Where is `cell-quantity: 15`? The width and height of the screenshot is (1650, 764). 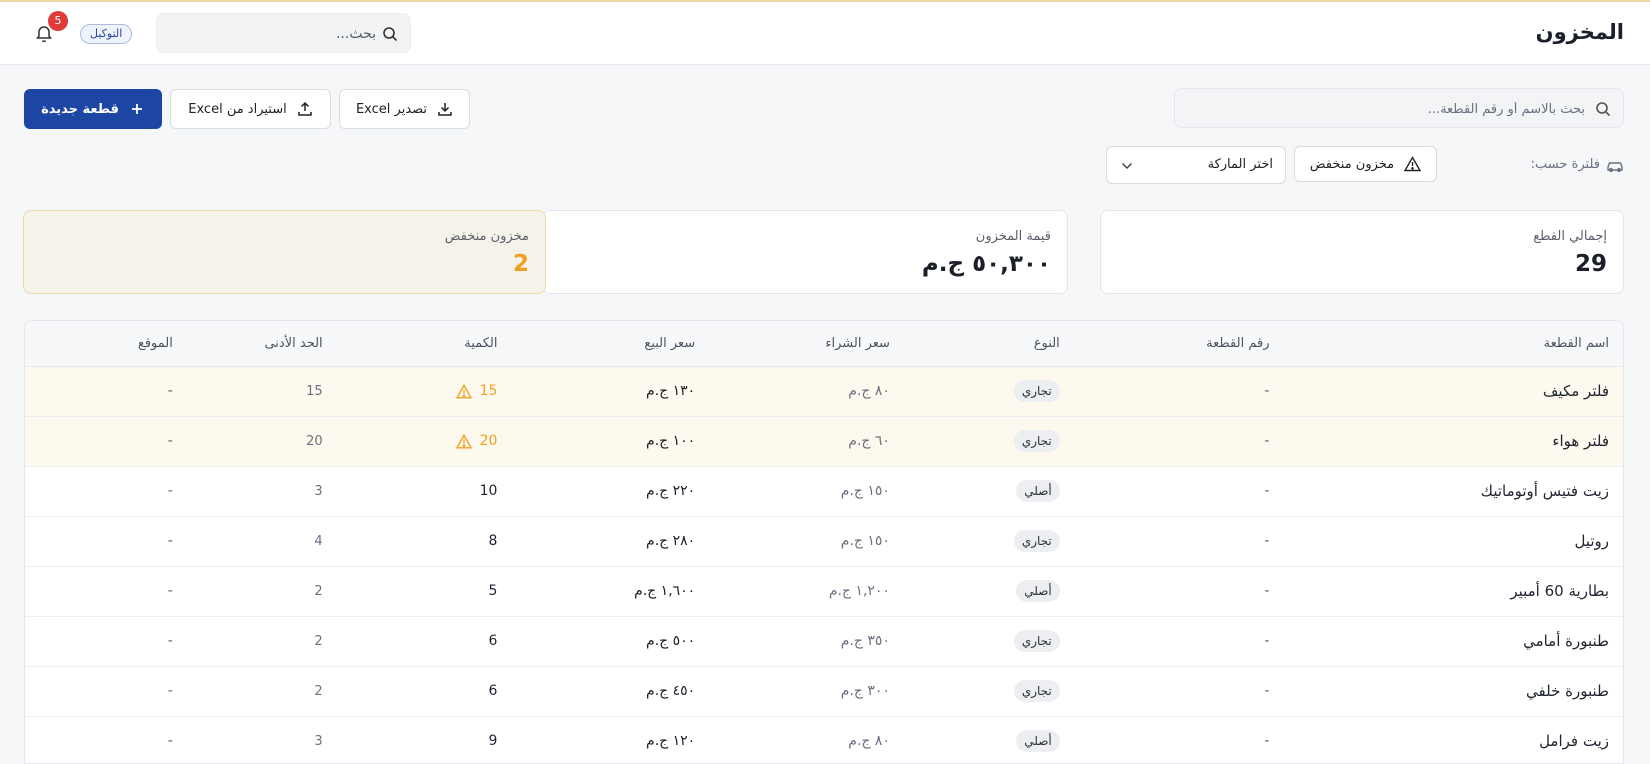
cell-quantity: 15 is located at coordinates (424, 391).